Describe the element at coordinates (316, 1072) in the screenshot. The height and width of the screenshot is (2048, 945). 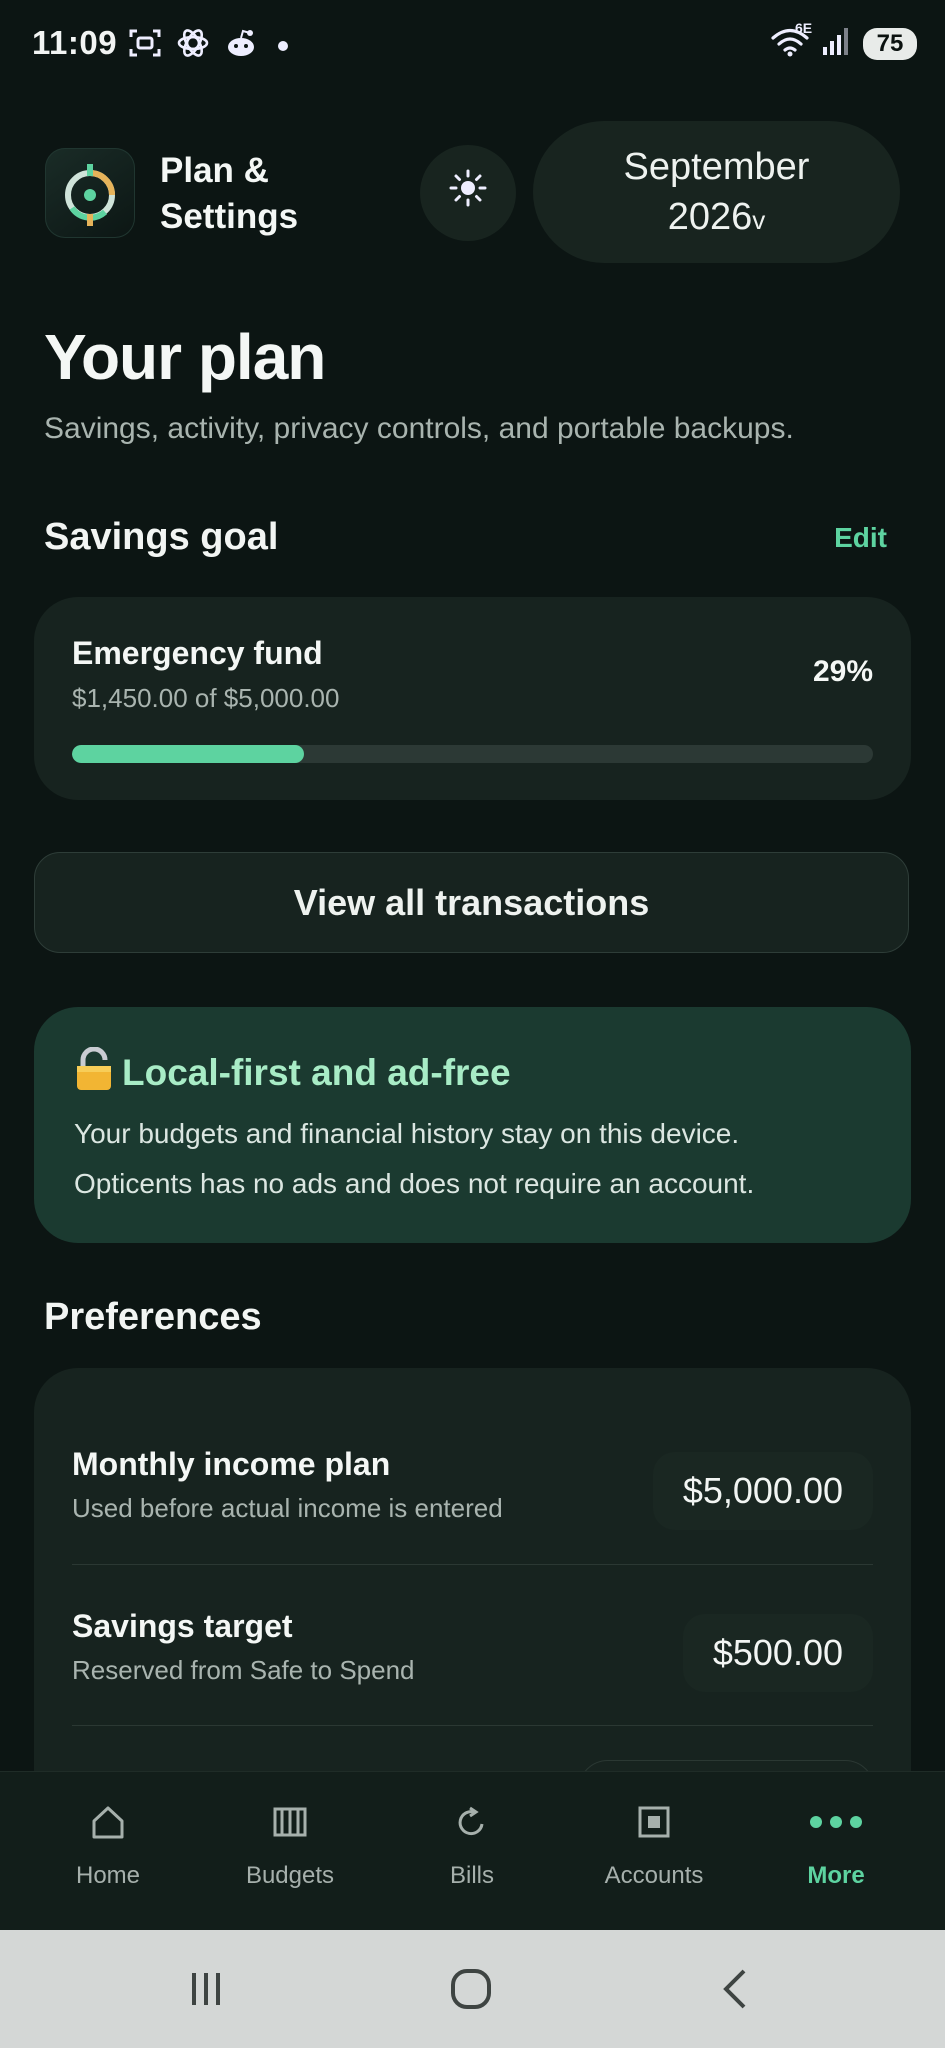
I see `privacy-title-text: Local-first and ad-free` at that location.